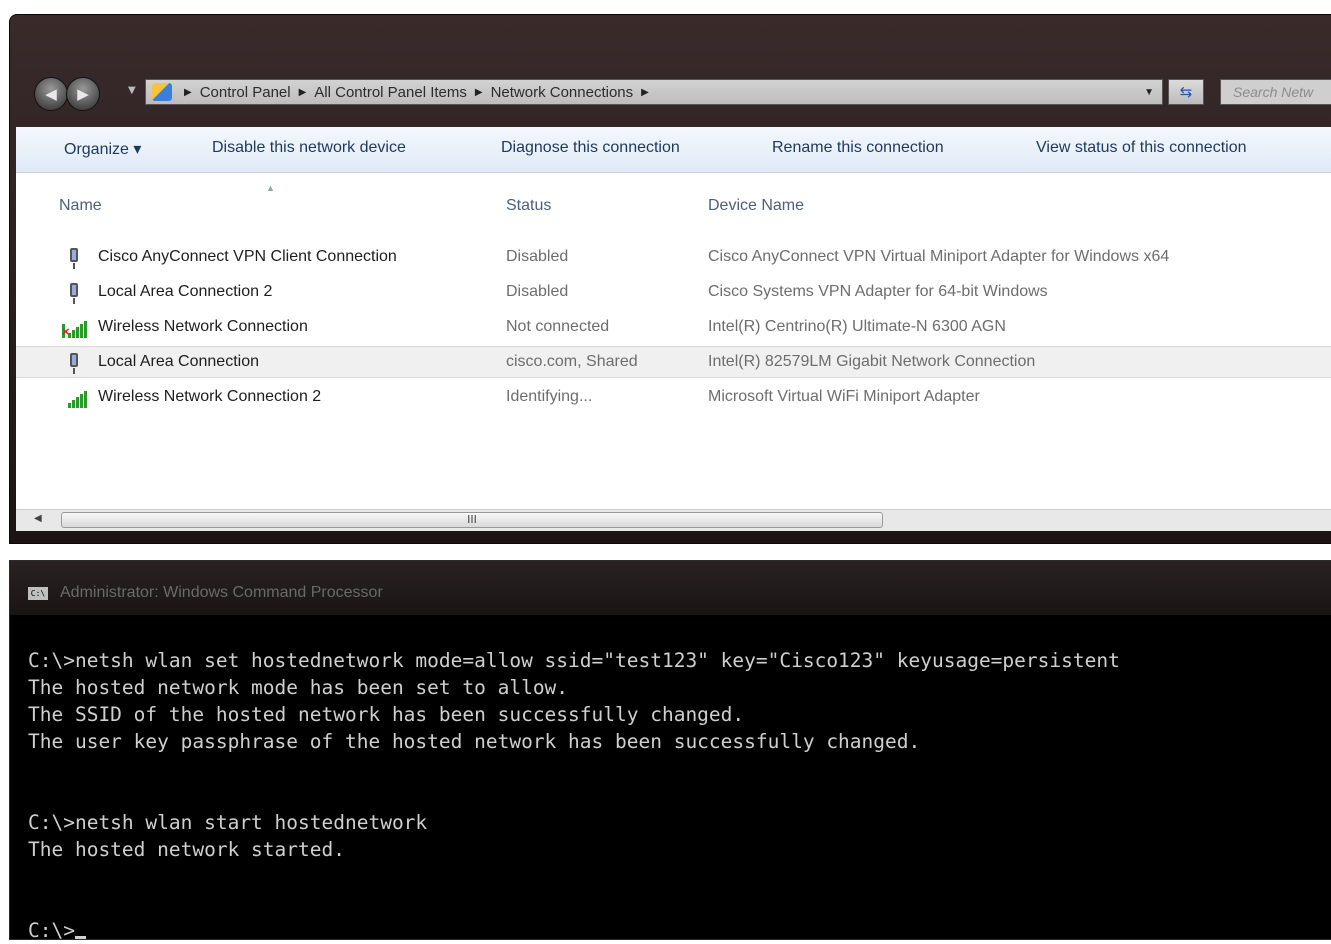 This screenshot has height=944, width=1331. What do you see at coordinates (75, 398) in the screenshot?
I see `wireless-signal-icon` at bounding box center [75, 398].